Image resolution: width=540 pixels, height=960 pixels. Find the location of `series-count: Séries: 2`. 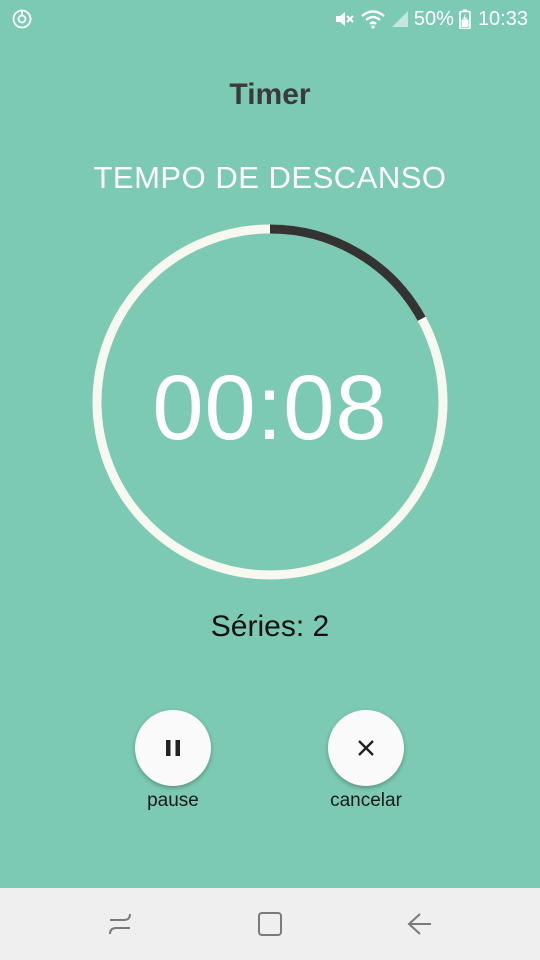

series-count: Séries: 2 is located at coordinates (270, 626).